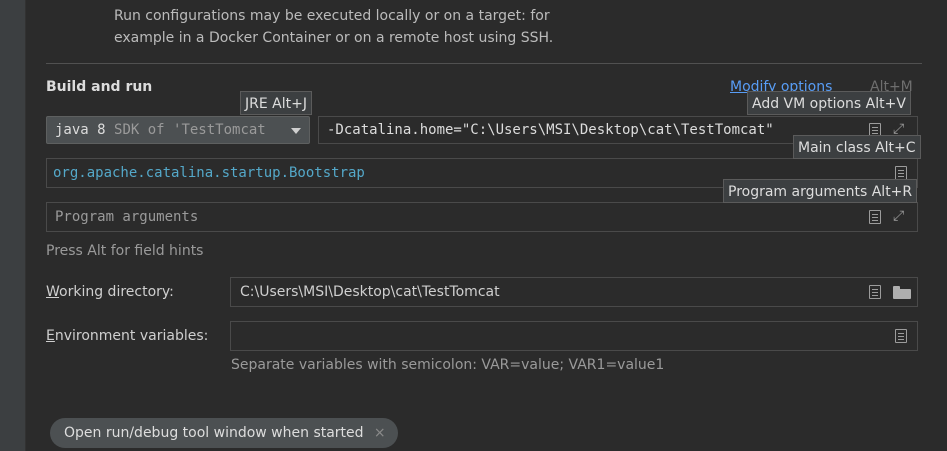  What do you see at coordinates (482, 217) in the screenshot?
I see `program-arguments-field: Program arguments ⤢` at bounding box center [482, 217].